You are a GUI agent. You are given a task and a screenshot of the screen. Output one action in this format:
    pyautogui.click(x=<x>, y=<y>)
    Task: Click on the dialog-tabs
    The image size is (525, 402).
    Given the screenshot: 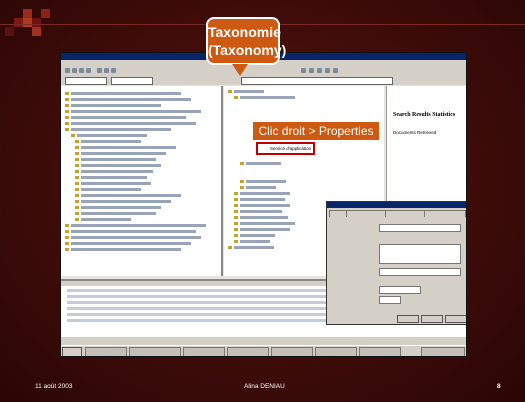 What is the action you would take?
    pyautogui.click(x=397, y=213)
    